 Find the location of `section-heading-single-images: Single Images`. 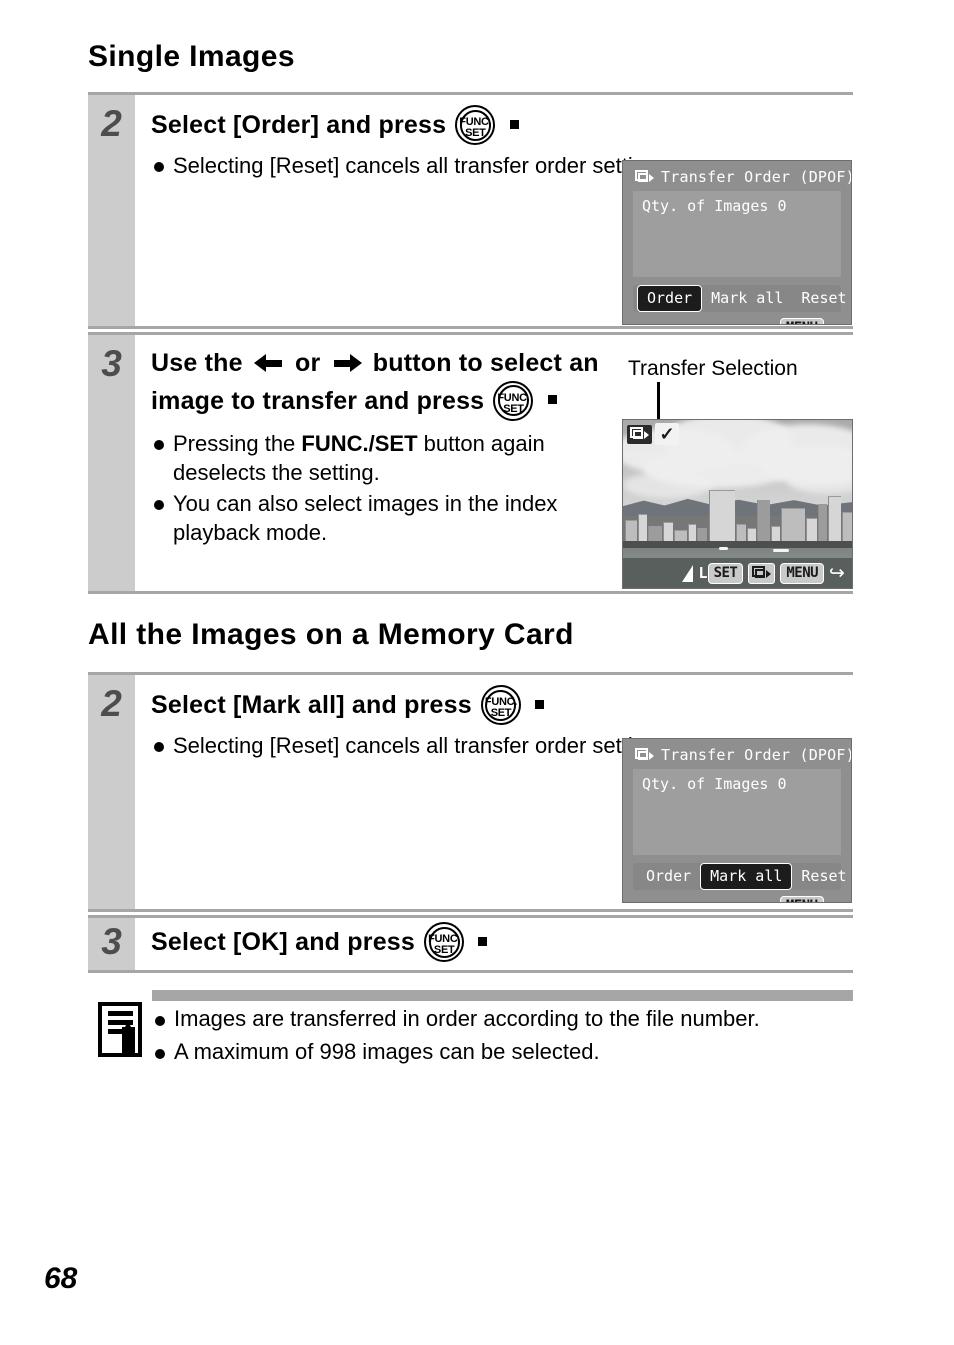

section-heading-single-images: Single Images is located at coordinates (191, 56).